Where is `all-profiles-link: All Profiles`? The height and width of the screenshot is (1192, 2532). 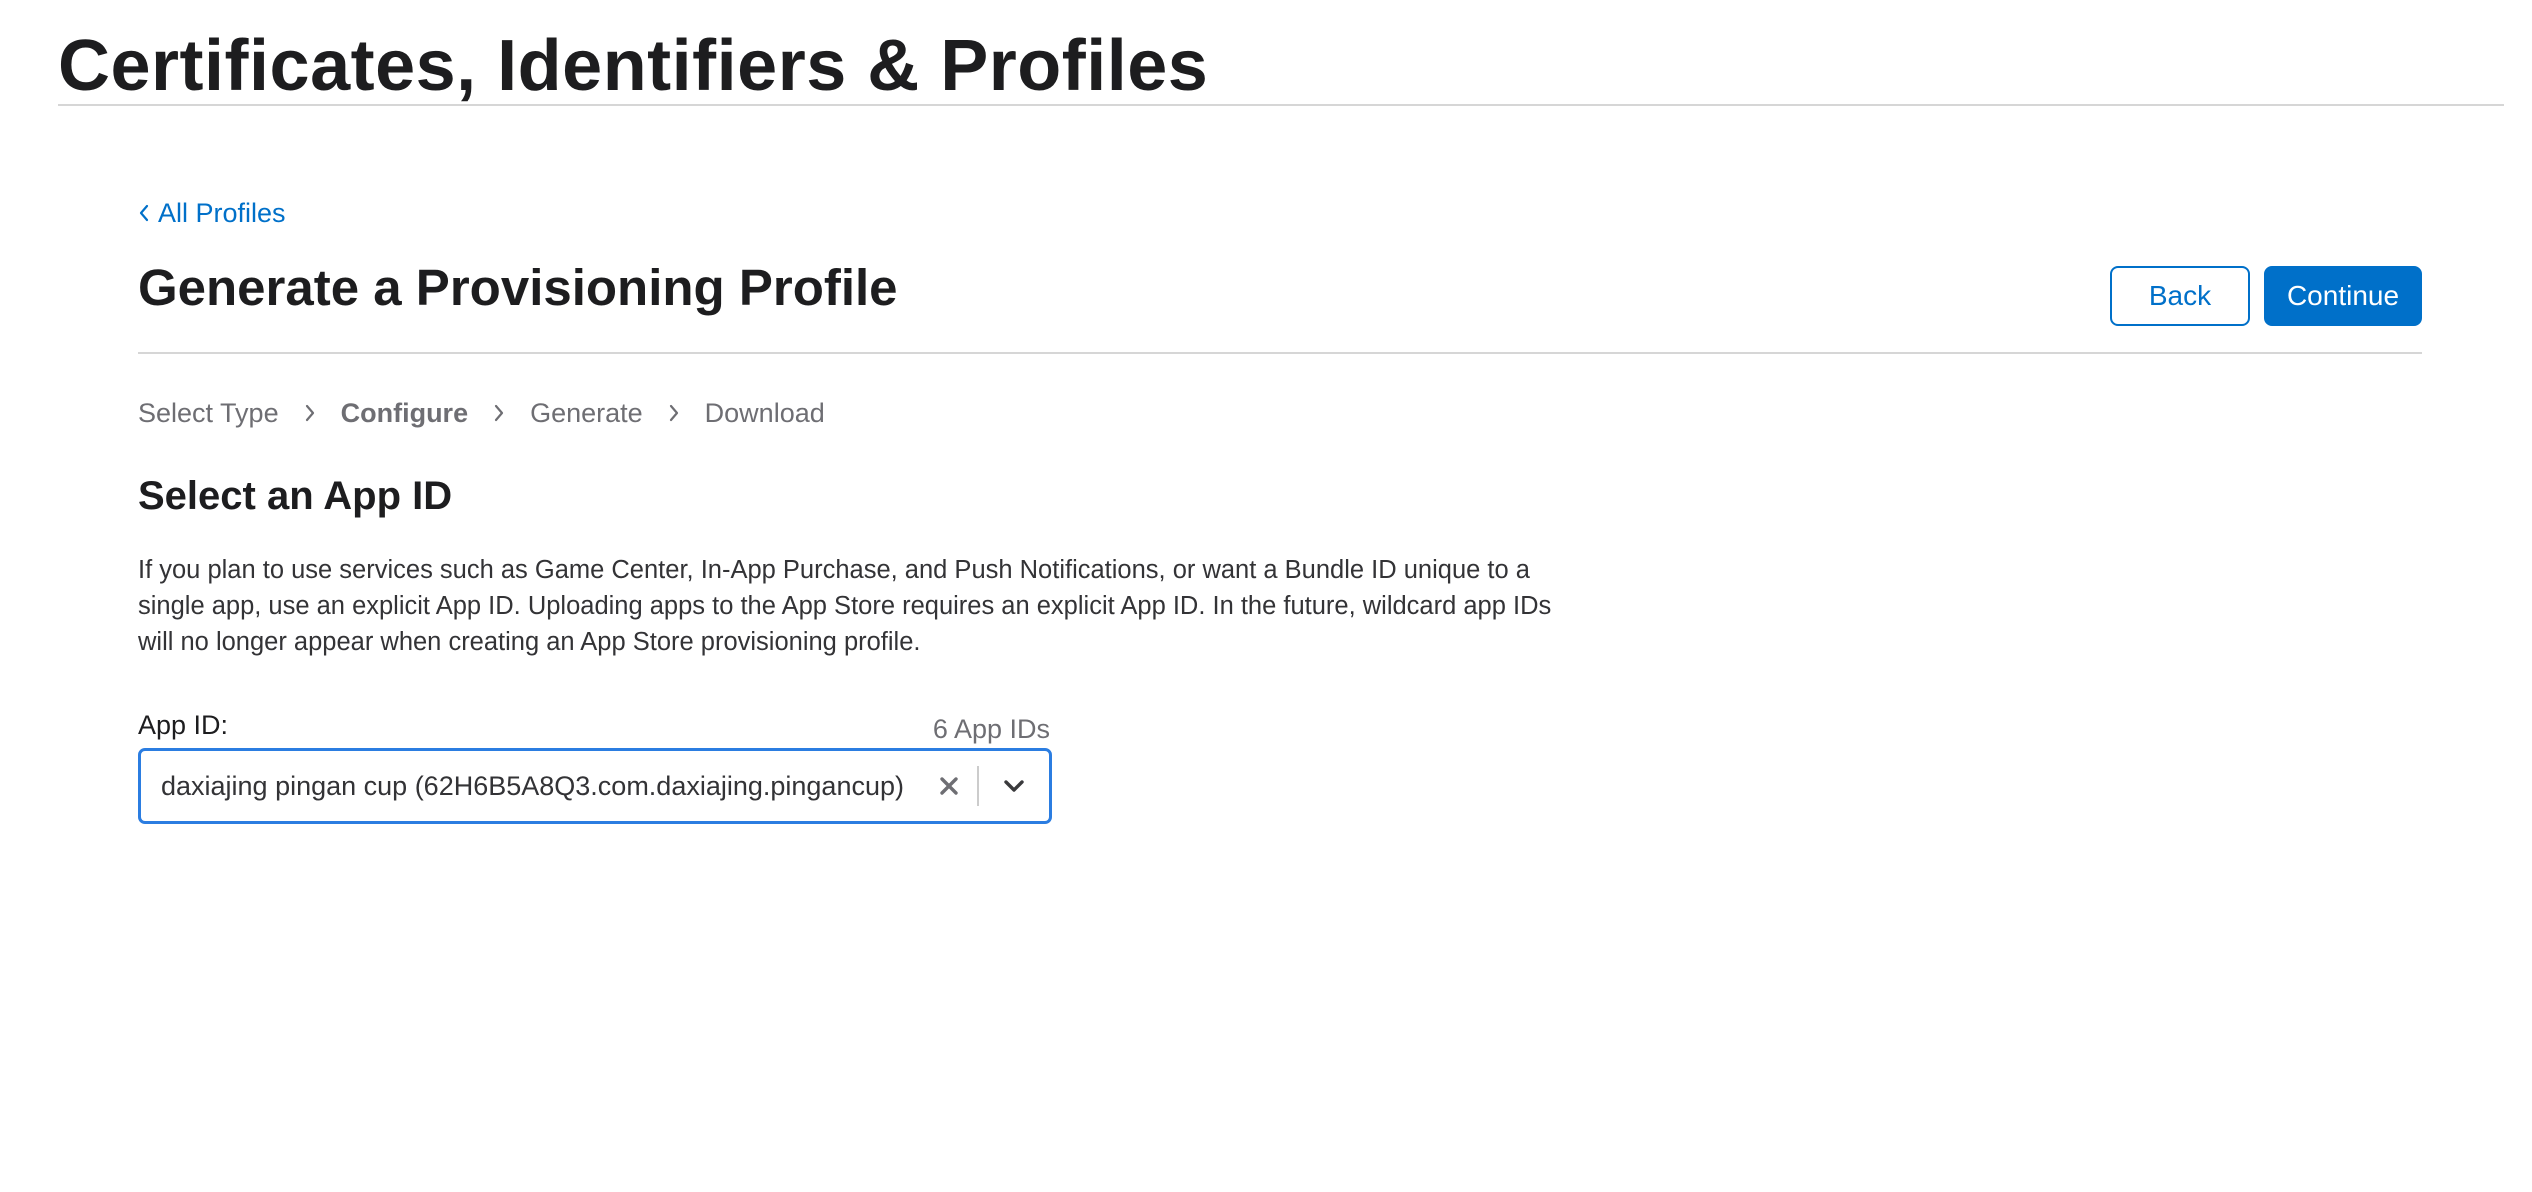
all-profiles-link: All Profiles is located at coordinates (212, 213).